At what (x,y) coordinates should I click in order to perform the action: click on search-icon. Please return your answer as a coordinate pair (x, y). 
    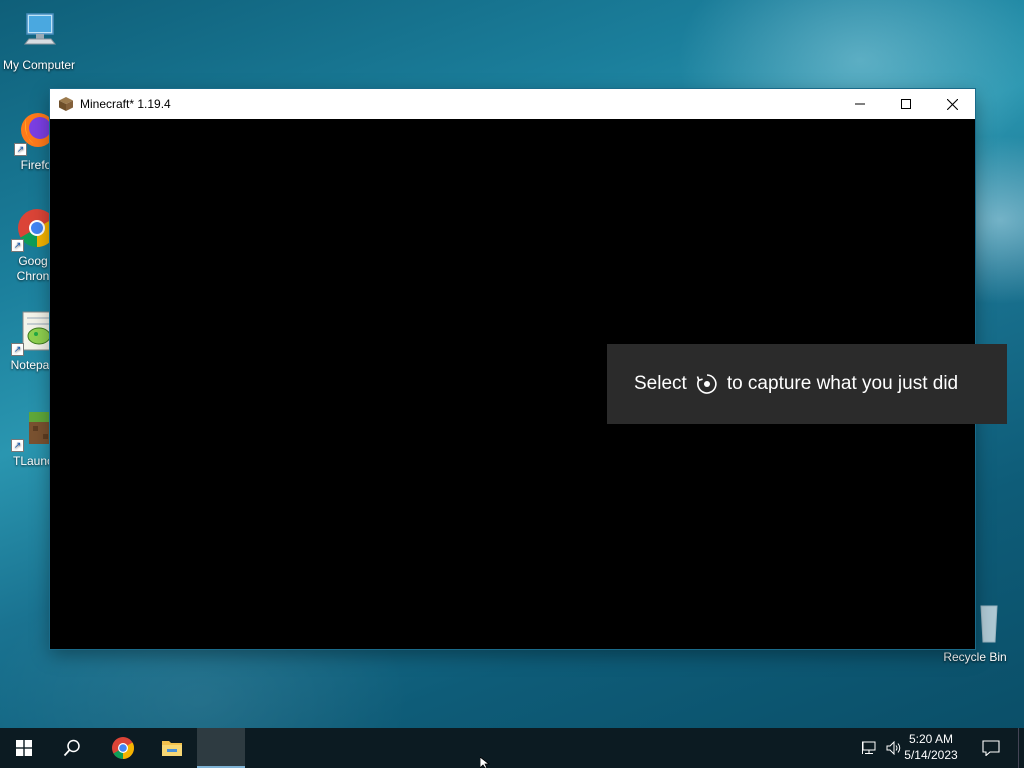
    Looking at the image, I should click on (71, 748).